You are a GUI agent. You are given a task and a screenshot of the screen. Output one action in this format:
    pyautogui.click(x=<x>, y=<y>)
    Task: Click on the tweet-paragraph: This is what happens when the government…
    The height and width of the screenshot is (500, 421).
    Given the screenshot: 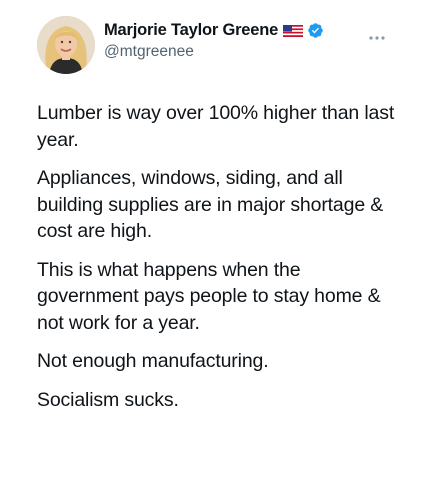 What is the action you would take?
    pyautogui.click(x=209, y=296)
    